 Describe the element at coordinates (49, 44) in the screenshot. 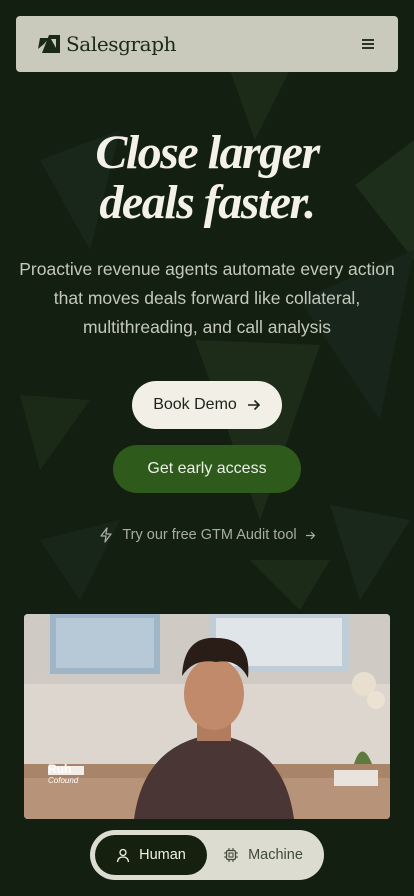

I see `salesgraph-logo-icon` at that location.